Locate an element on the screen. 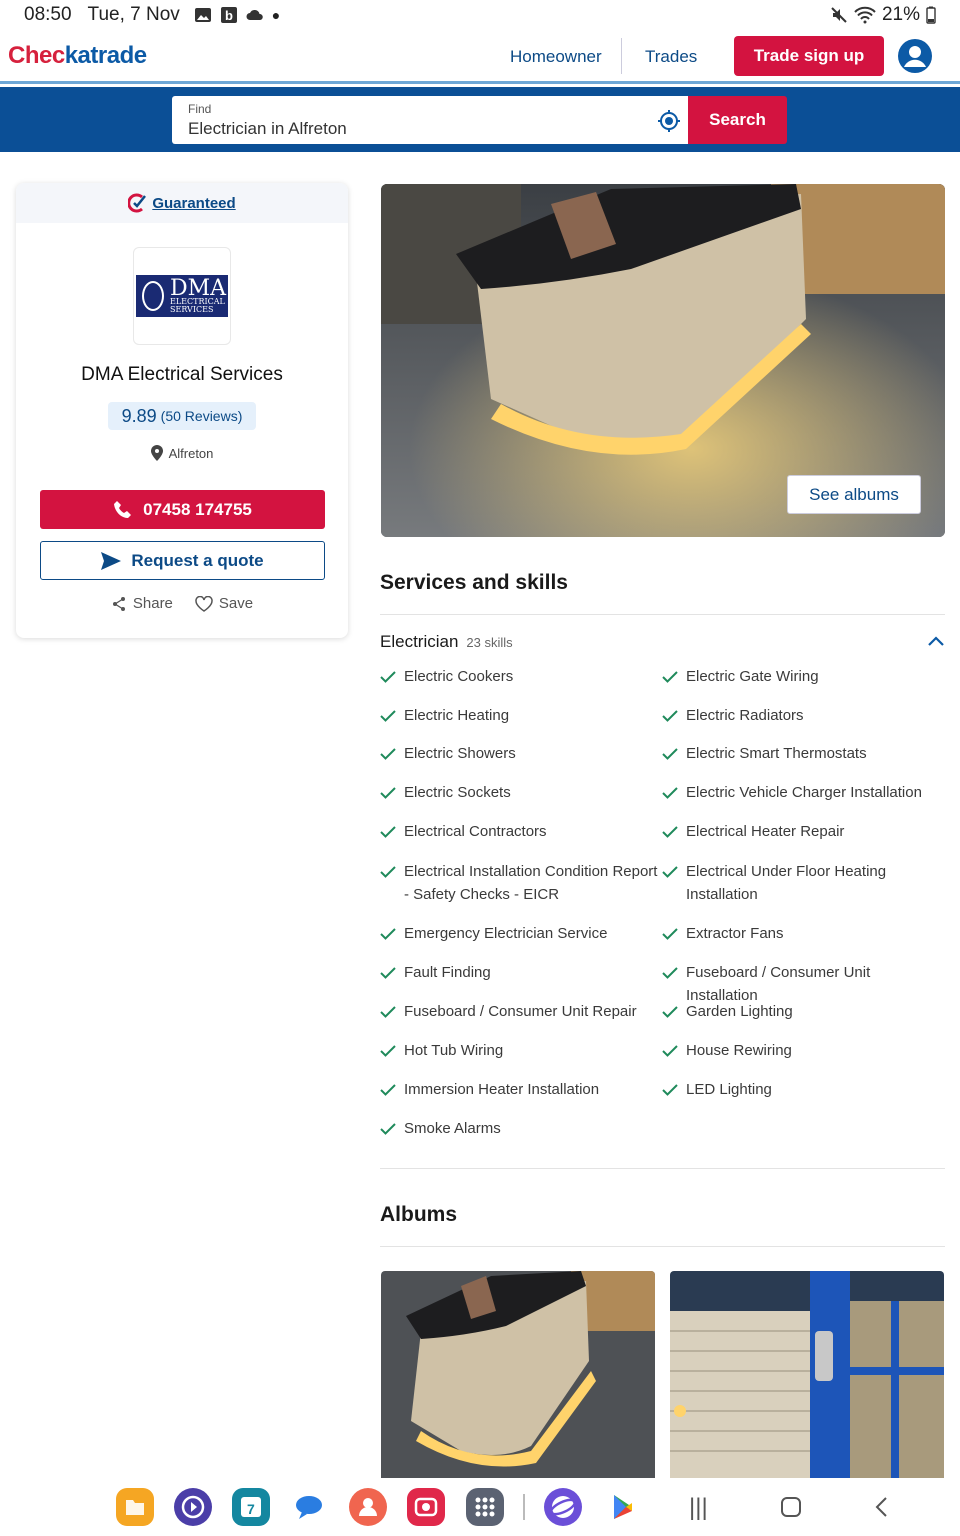 Image resolution: width=960 pixels, height=1536 pixels. request-quote-button: Request a quote is located at coordinates (182, 560).